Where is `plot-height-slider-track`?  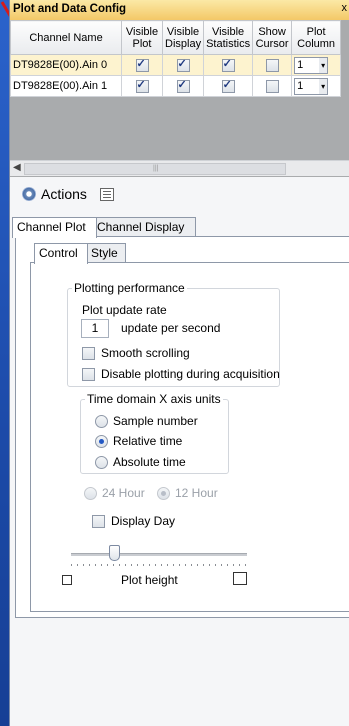 plot-height-slider-track is located at coordinates (159, 554).